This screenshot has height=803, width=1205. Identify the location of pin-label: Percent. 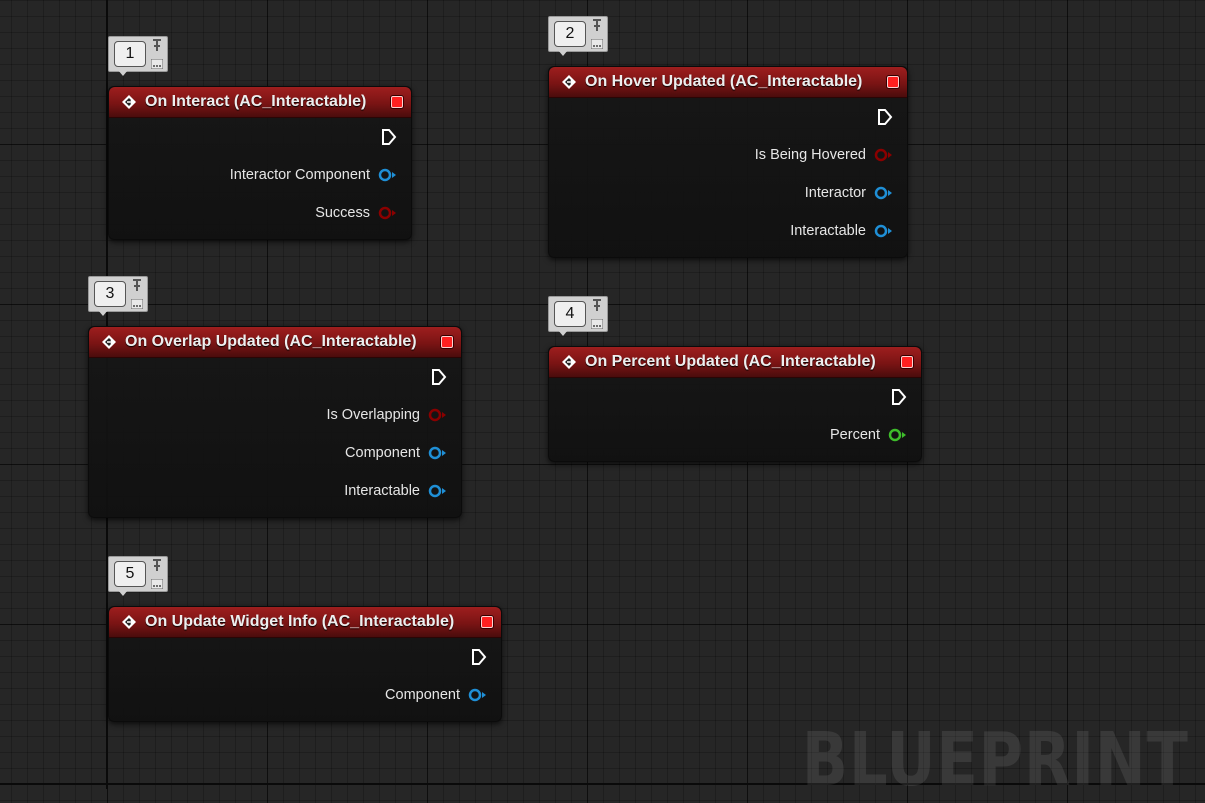
(855, 435).